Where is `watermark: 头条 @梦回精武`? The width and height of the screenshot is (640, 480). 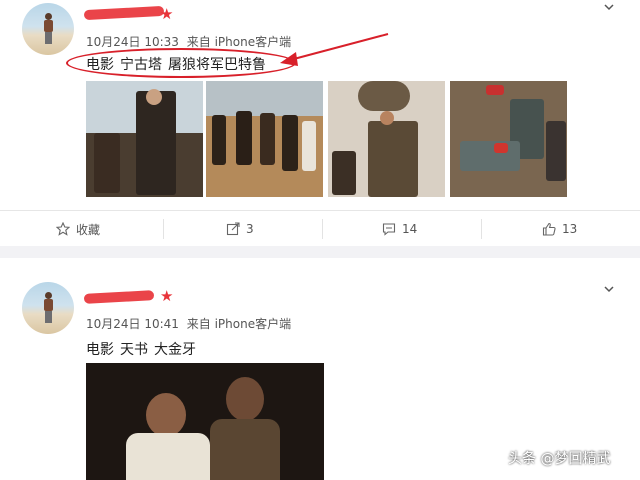 watermark: 头条 @梦回精武 is located at coordinates (559, 459).